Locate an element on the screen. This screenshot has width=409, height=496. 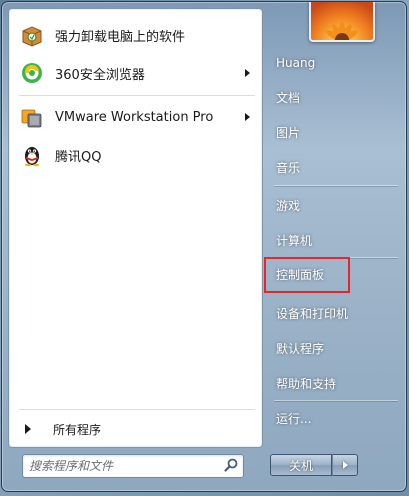
place-item-music: 音乐 is located at coordinates (335, 167).